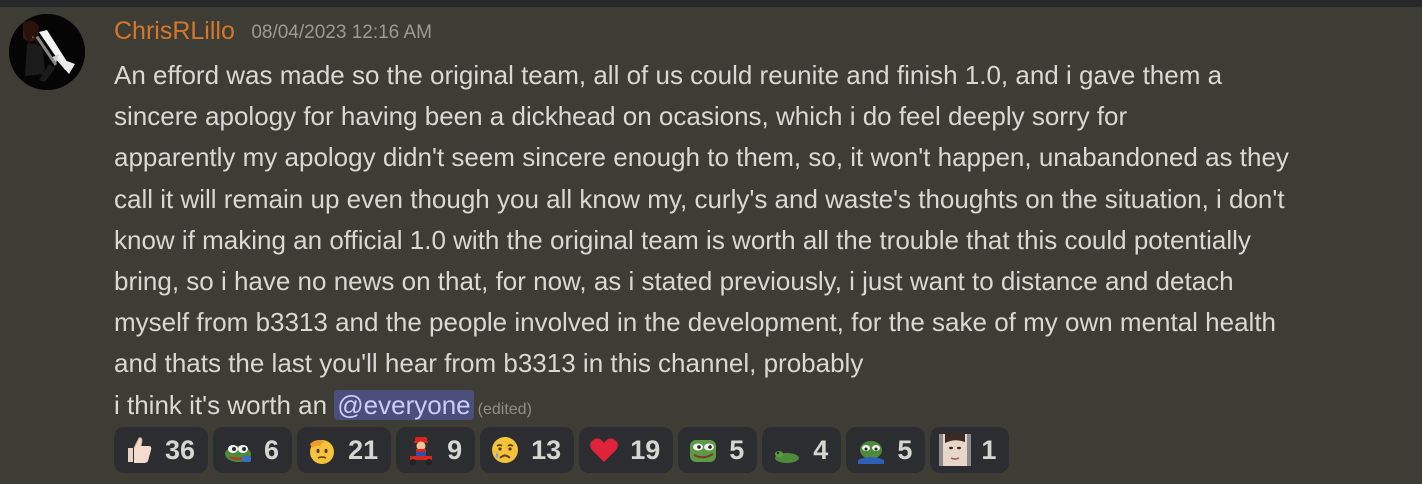 The height and width of the screenshot is (484, 1422). What do you see at coordinates (140, 450) in the screenshot?
I see `thumbs-up-icon` at bounding box center [140, 450].